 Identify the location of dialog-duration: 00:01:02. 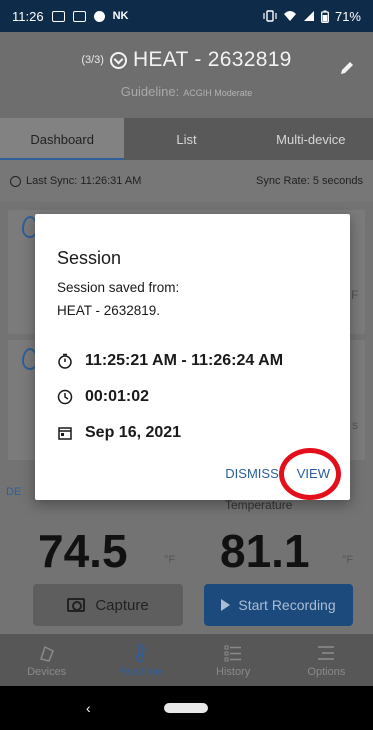
(117, 396).